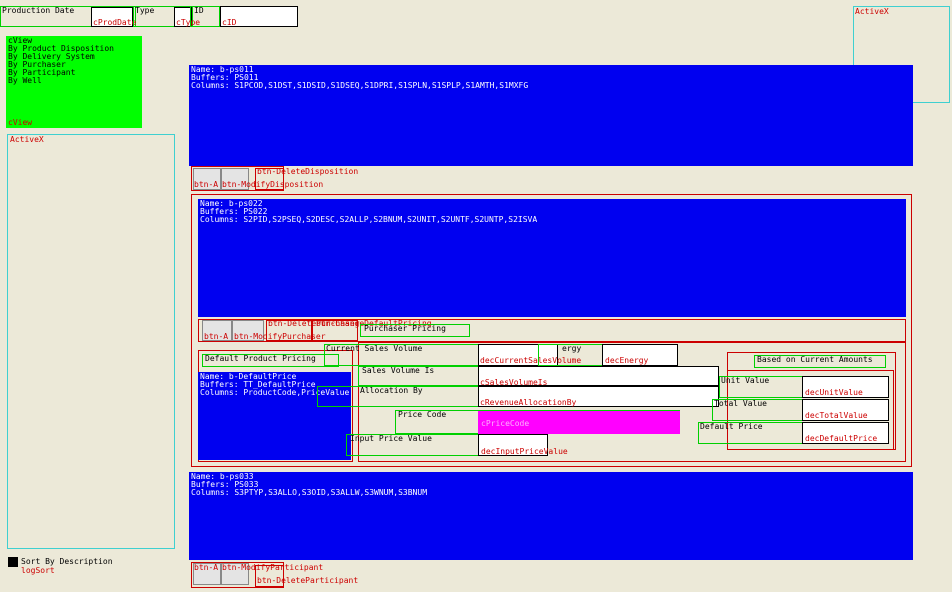 This screenshot has height=592, width=952. Describe the element at coordinates (38, 10) in the screenshot. I see `production-date-label: Production Date` at that location.